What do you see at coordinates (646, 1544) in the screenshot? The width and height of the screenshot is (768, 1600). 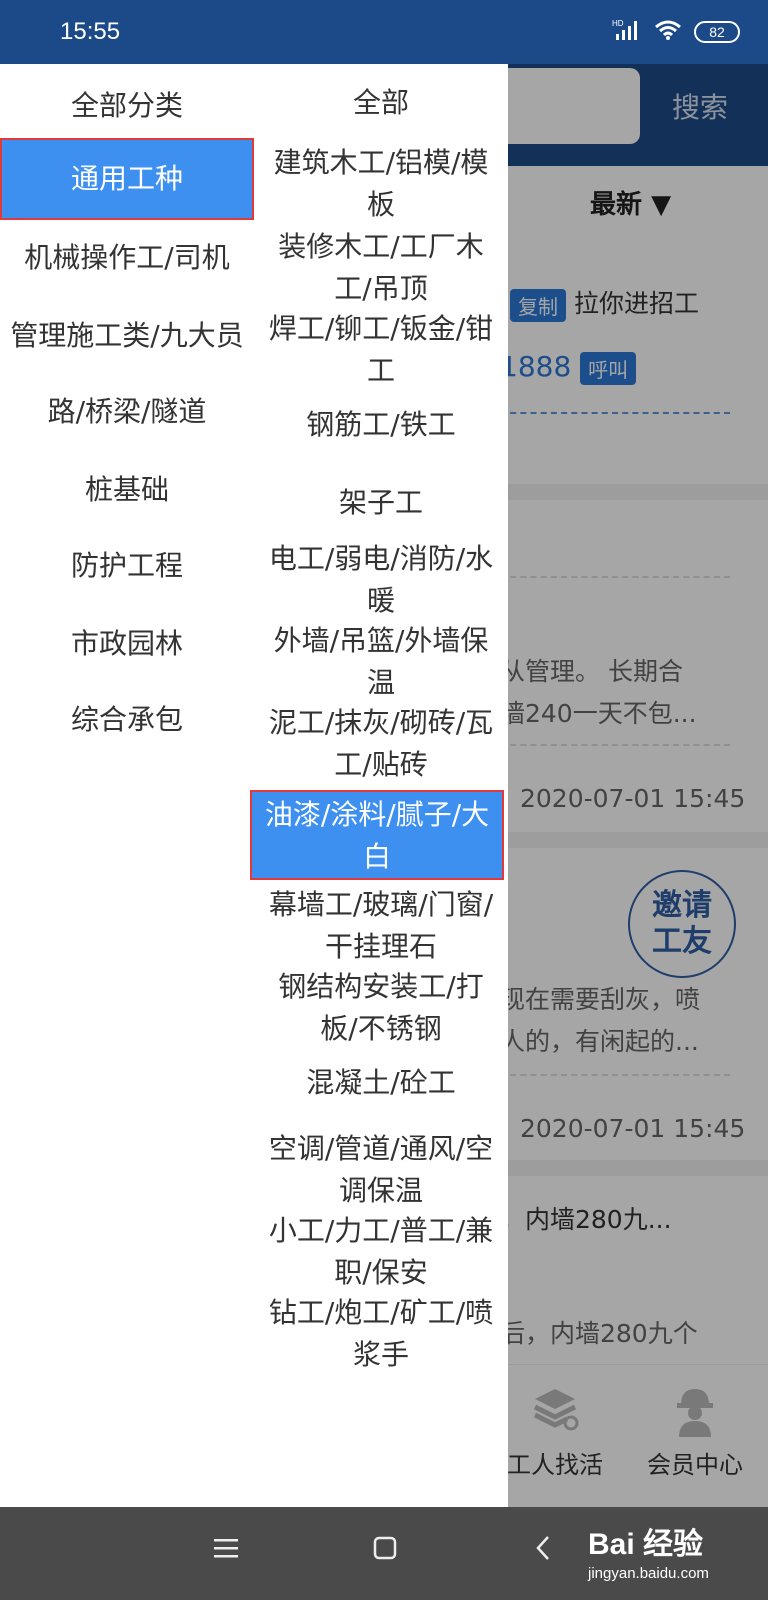 I see `watermark-main: Bai 经验` at bounding box center [646, 1544].